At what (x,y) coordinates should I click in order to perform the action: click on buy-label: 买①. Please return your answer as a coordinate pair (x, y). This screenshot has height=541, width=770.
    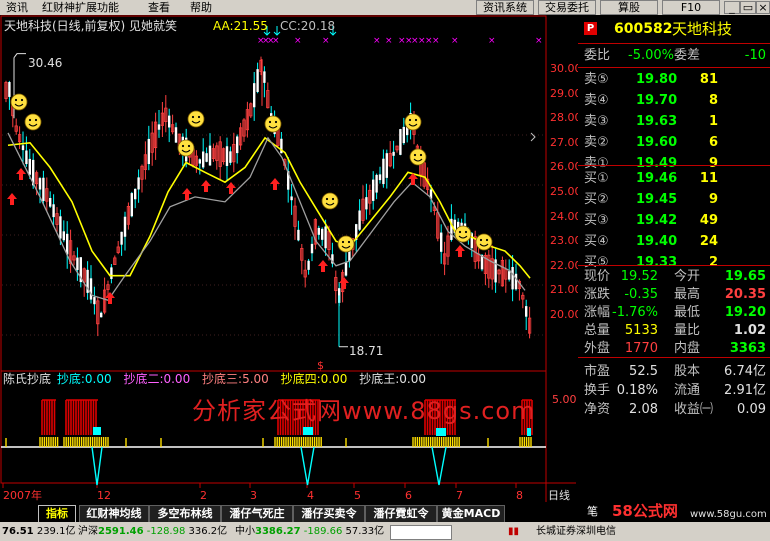
    Looking at the image, I should click on (596, 178).